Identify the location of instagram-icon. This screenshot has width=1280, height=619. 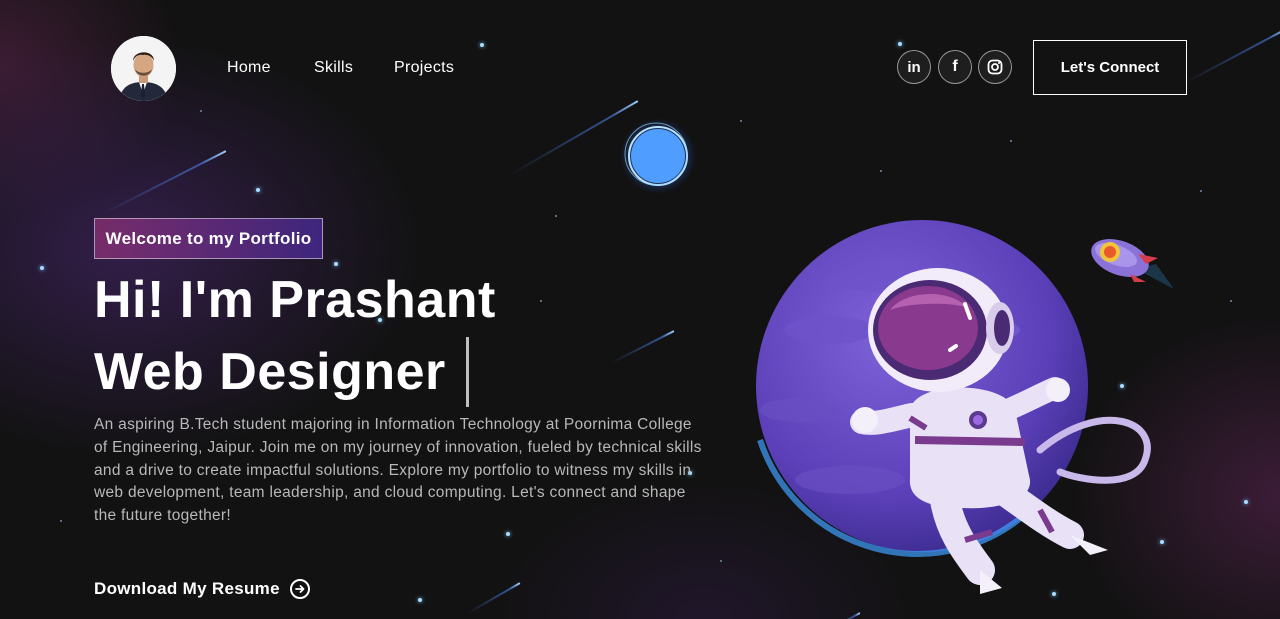
(995, 67).